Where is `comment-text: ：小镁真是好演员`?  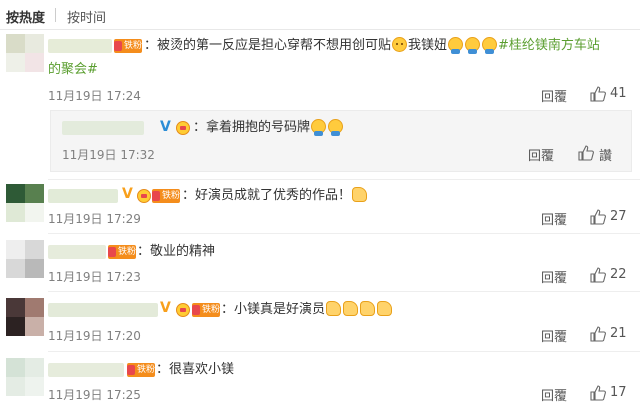
comment-text: ：小镁真是好演员 is located at coordinates (307, 310).